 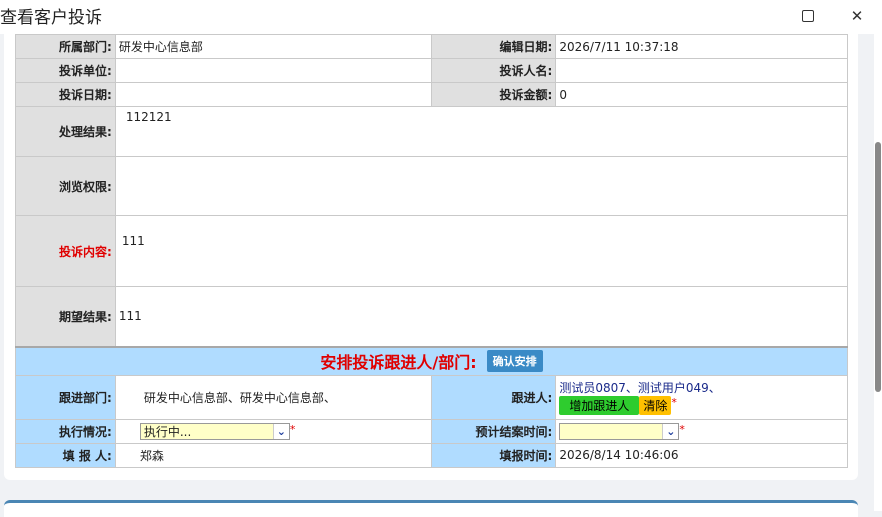 I want to click on report-time-label: 填报时间:, so click(x=493, y=455).